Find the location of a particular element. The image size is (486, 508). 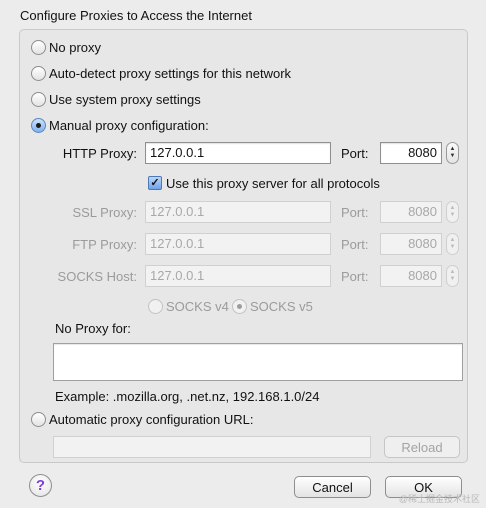

ftp-proxy-label: FTP Proxy: is located at coordinates (104, 244).